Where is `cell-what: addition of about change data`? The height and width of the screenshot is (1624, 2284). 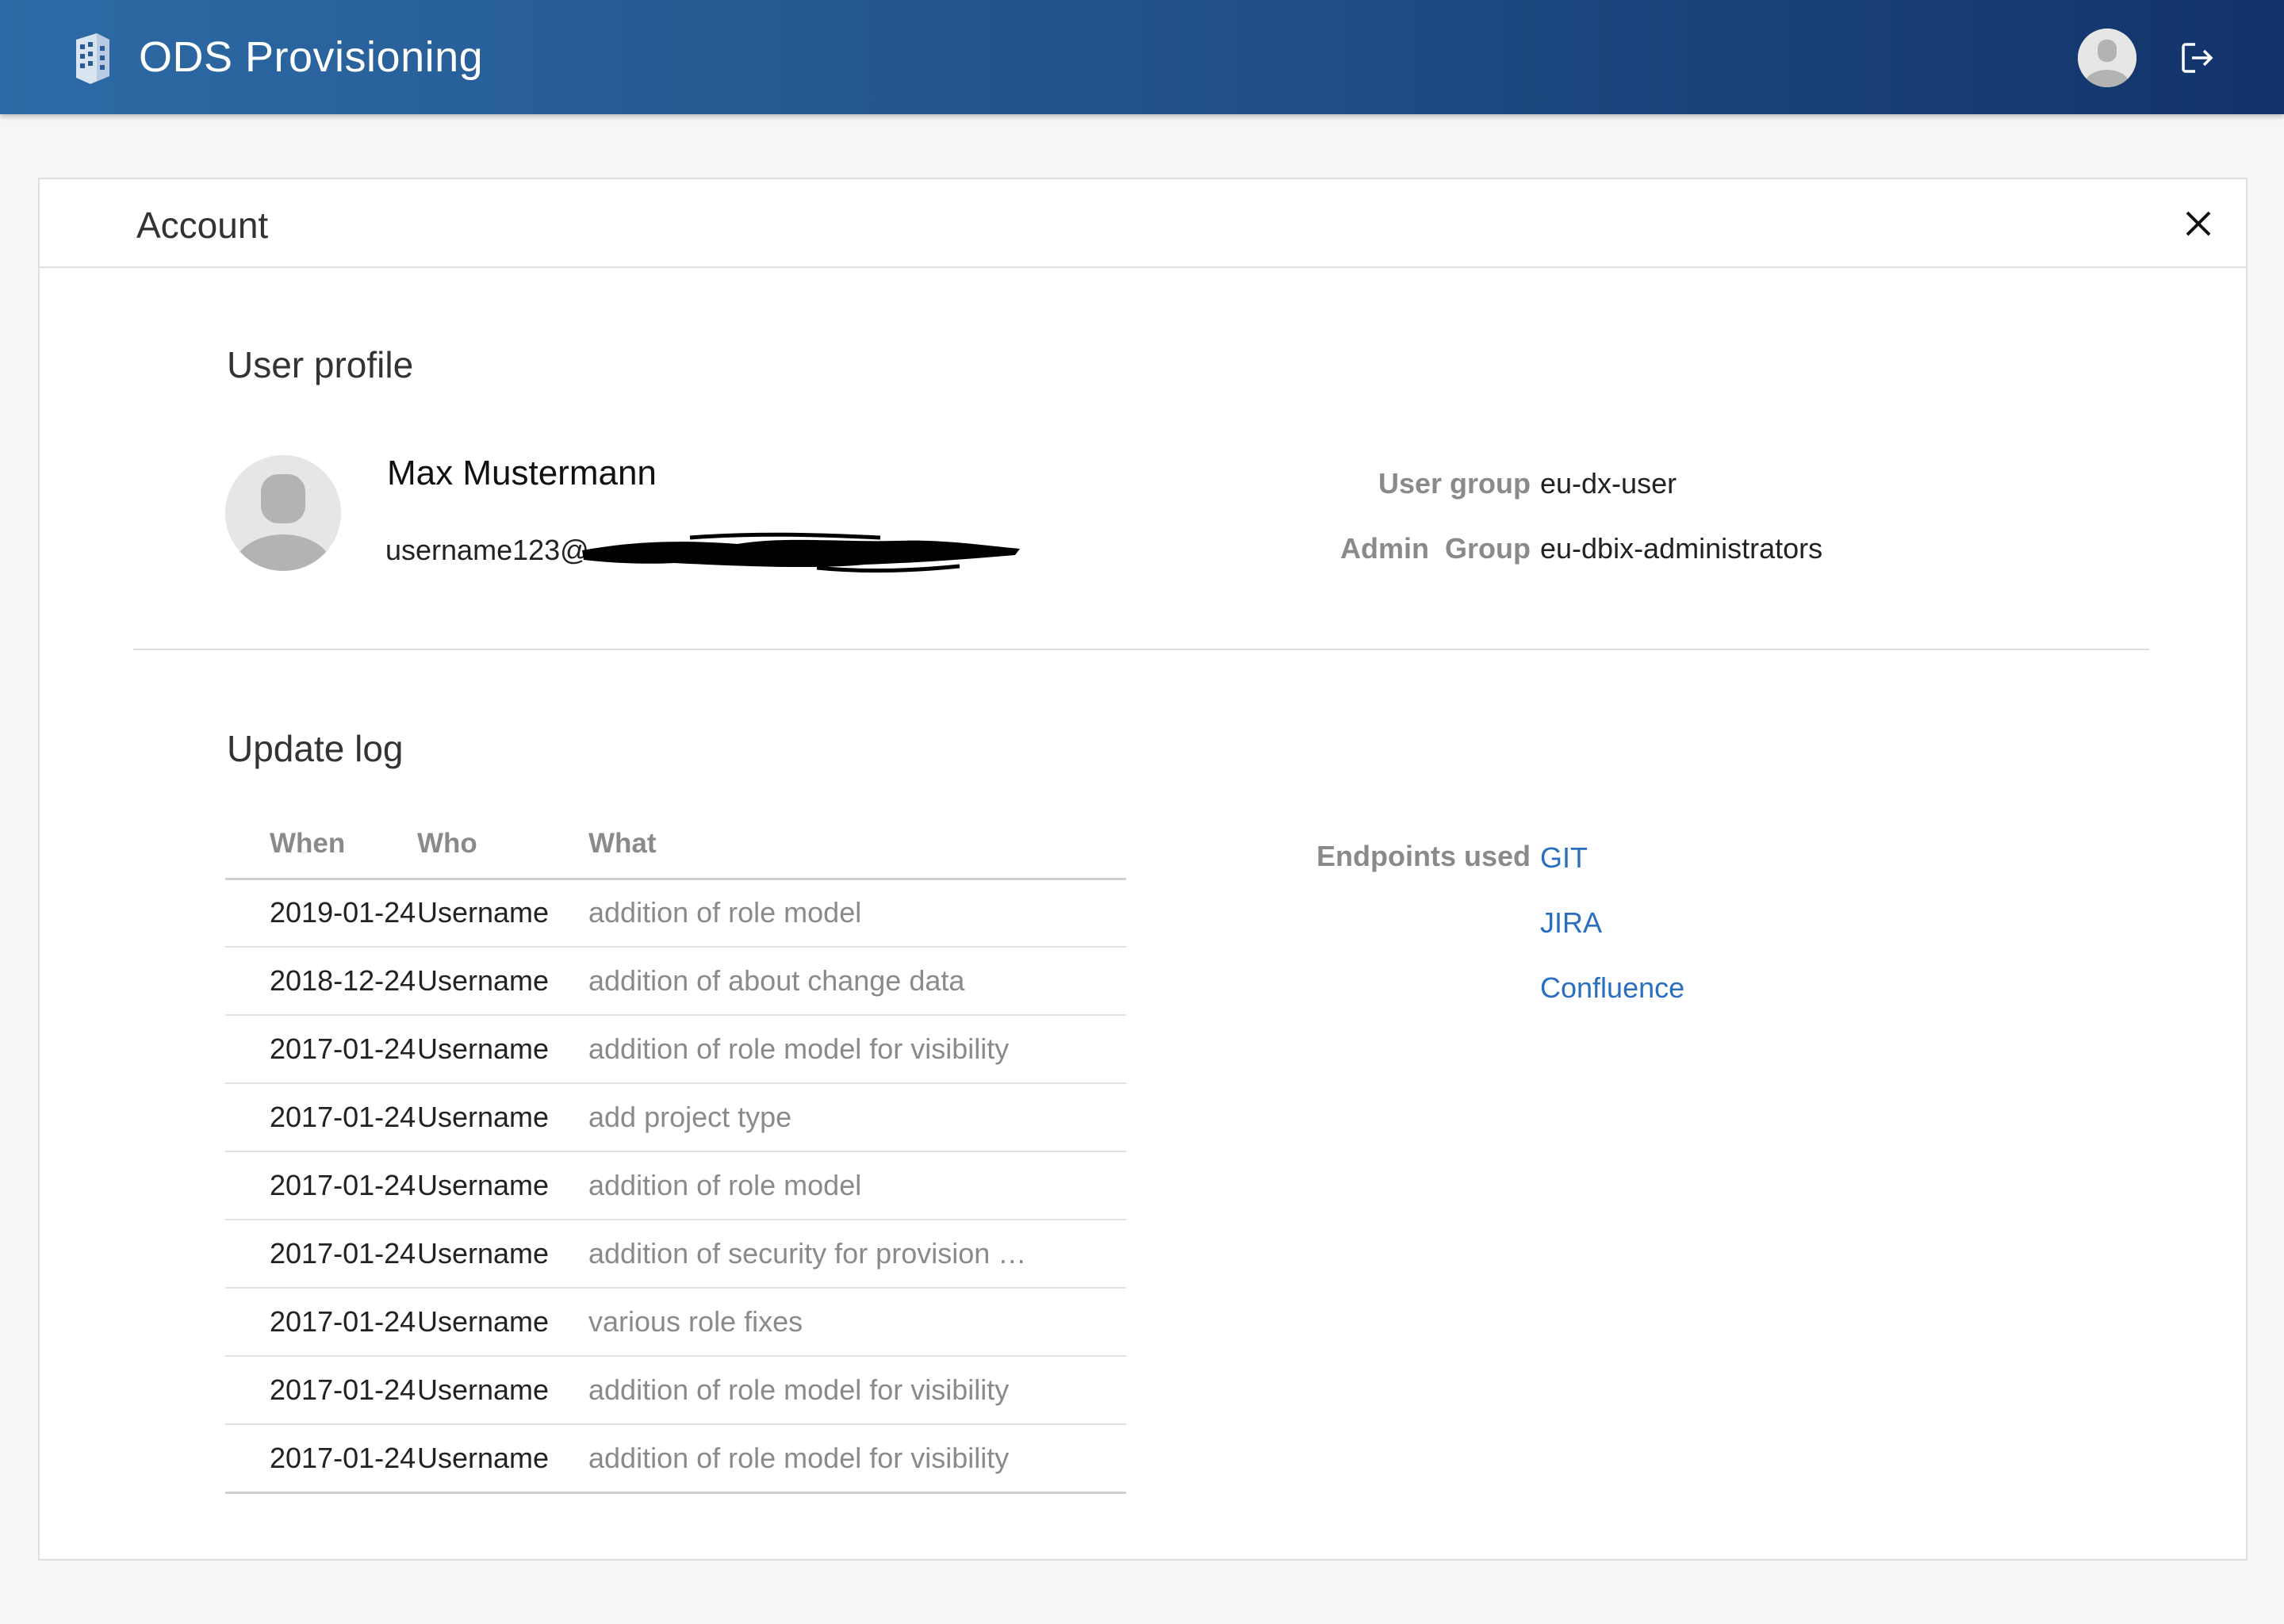 cell-what: addition of about change data is located at coordinates (857, 981).